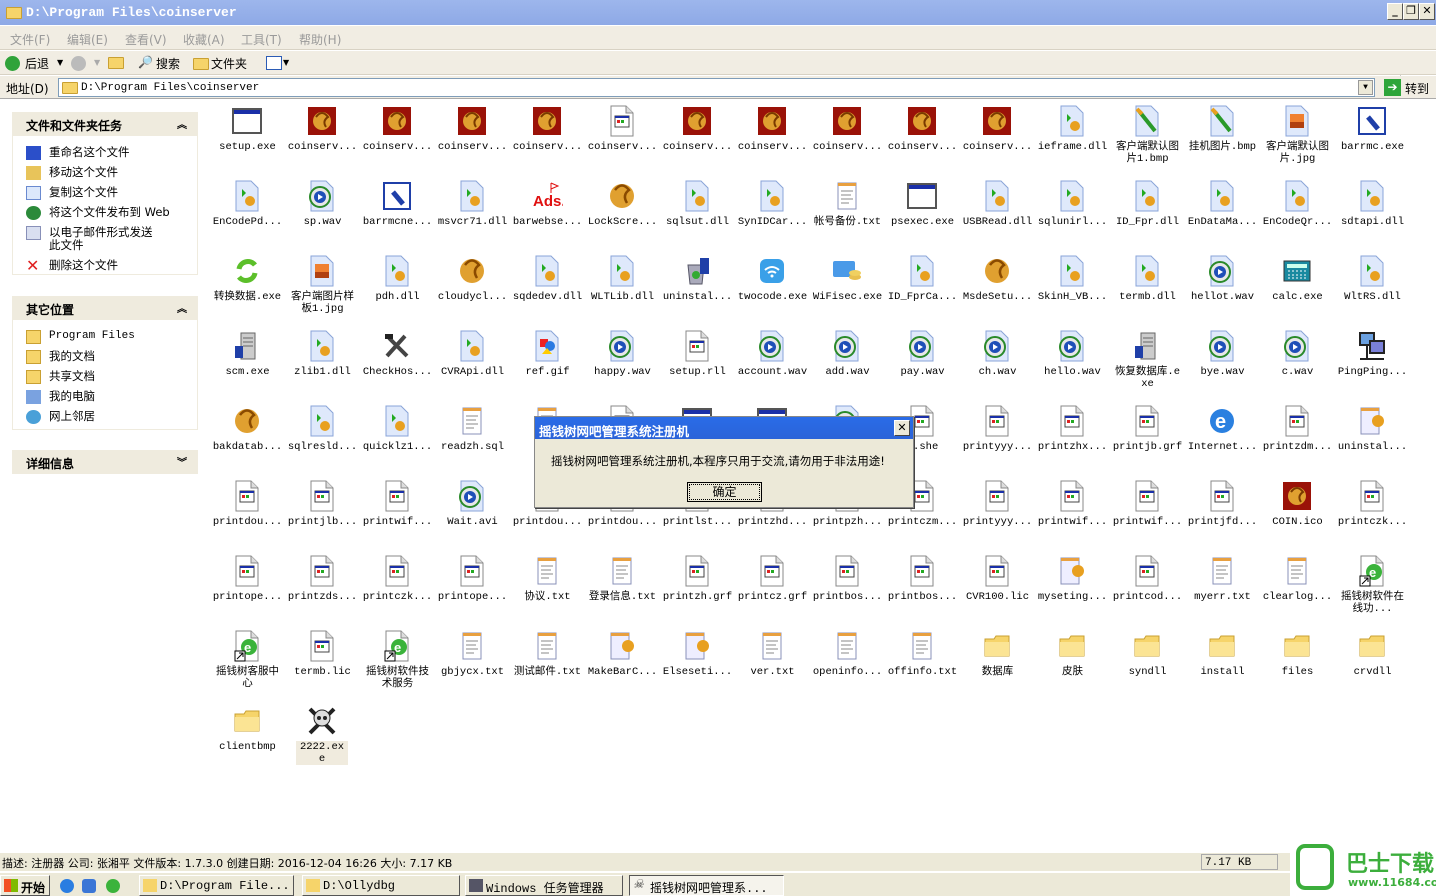 The image size is (1436, 896). What do you see at coordinates (547, 288) in the screenshot?
I see `file-item: sqdedev.dll` at bounding box center [547, 288].